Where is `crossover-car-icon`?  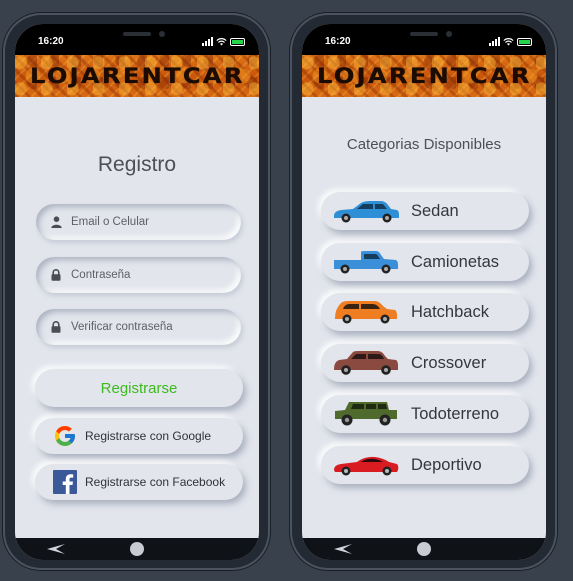
crossover-car-icon is located at coordinates (366, 363).